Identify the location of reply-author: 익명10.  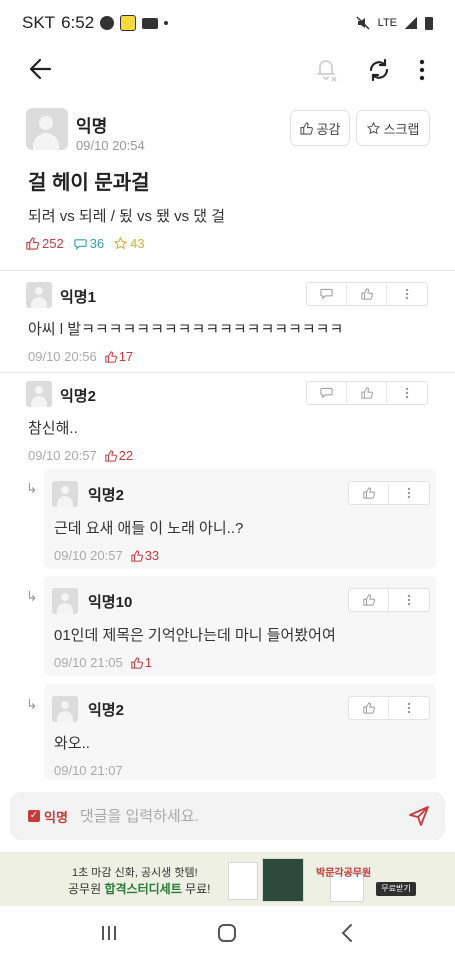
(110, 602).